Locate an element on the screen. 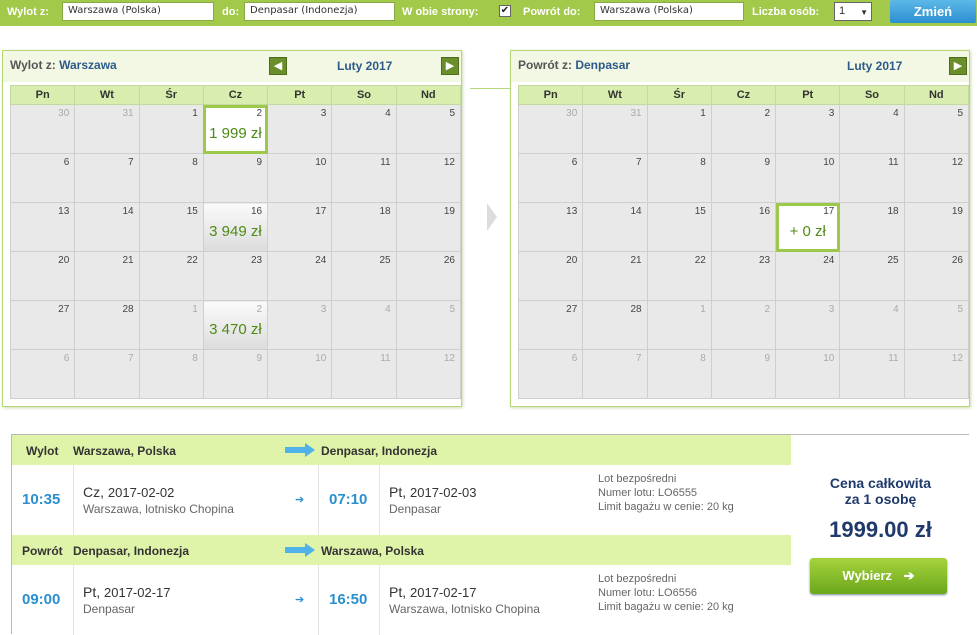 This screenshot has width=977, height=635. outbound-day-cell: 31 is located at coordinates (107, 129).